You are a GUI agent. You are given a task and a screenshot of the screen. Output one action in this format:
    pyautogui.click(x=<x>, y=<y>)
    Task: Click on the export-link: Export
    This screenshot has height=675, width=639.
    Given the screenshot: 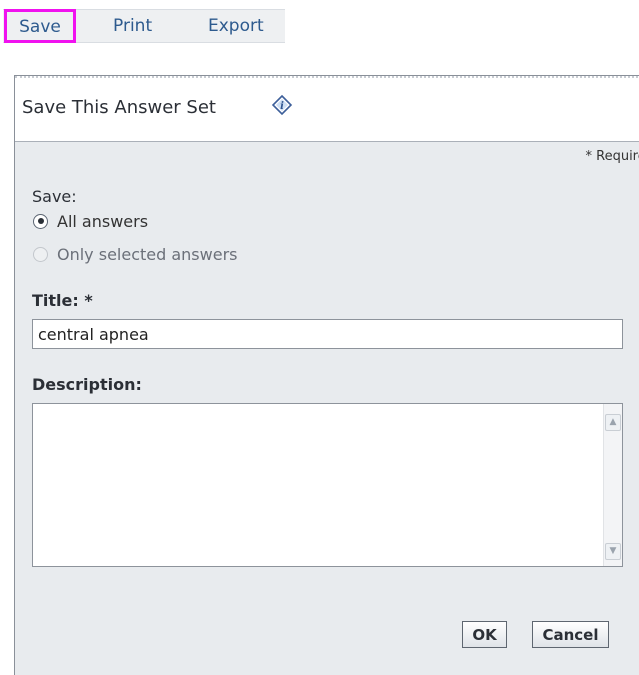 What is the action you would take?
    pyautogui.click(x=236, y=26)
    